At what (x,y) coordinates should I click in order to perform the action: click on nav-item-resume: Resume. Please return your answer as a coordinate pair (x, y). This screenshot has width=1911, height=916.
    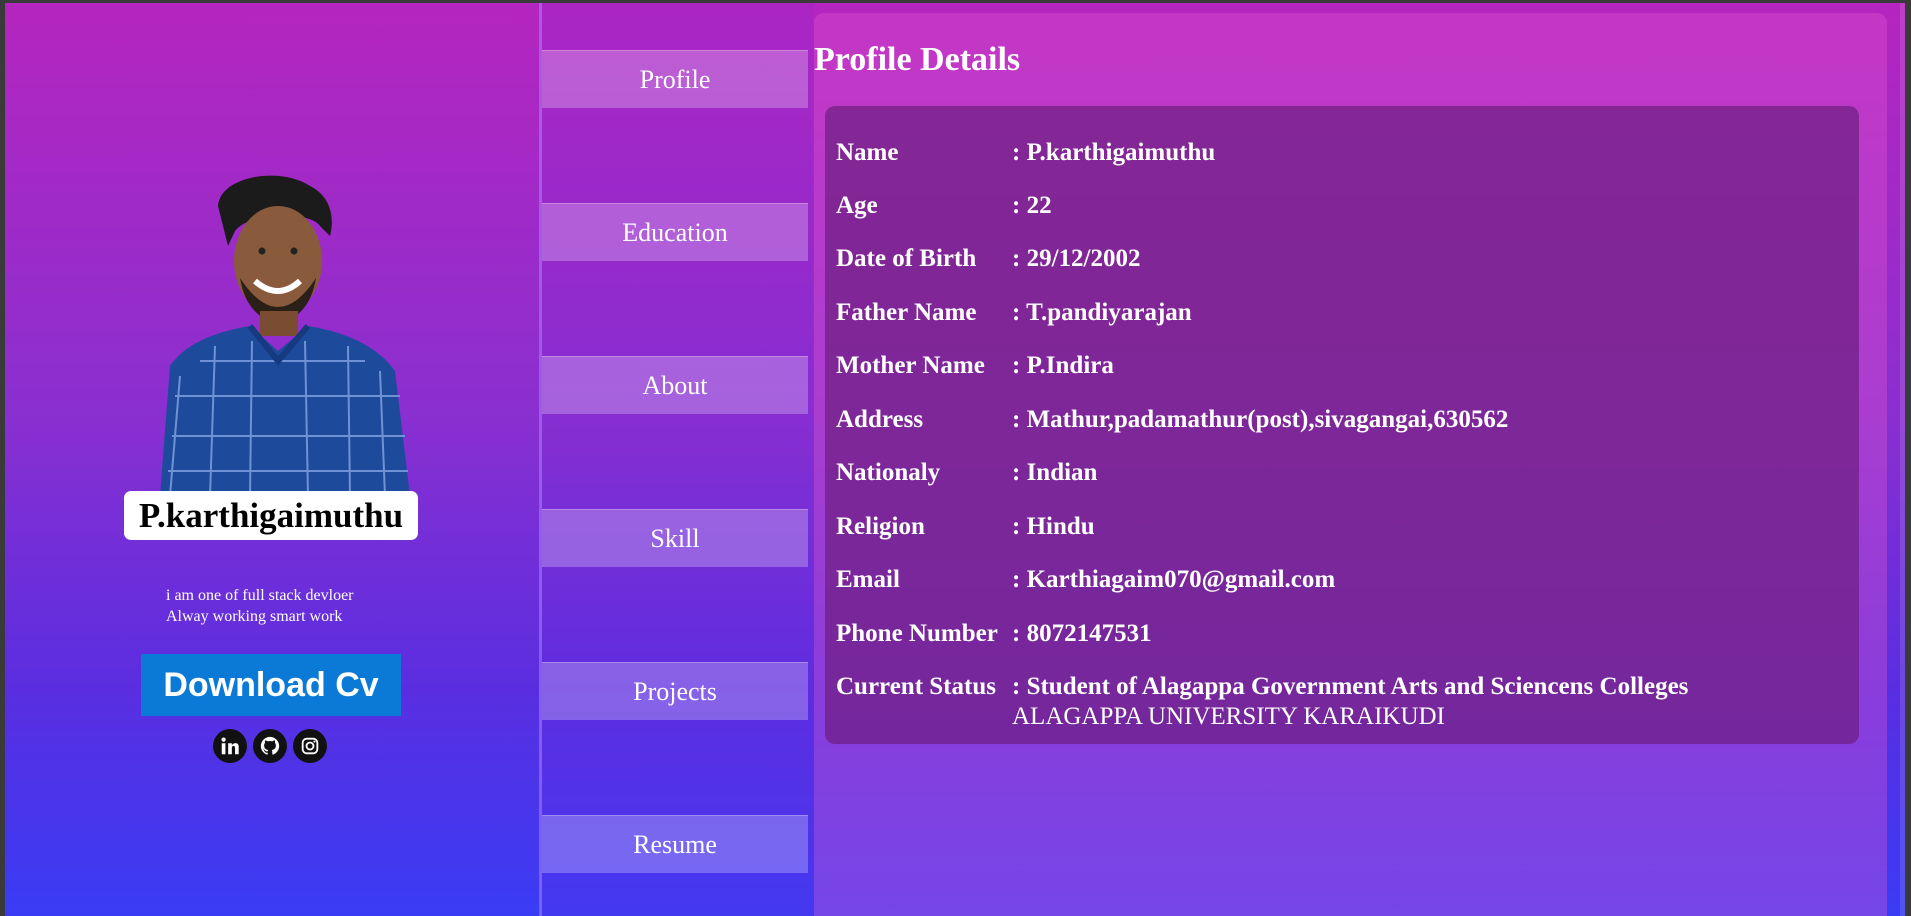
    Looking at the image, I should click on (675, 844).